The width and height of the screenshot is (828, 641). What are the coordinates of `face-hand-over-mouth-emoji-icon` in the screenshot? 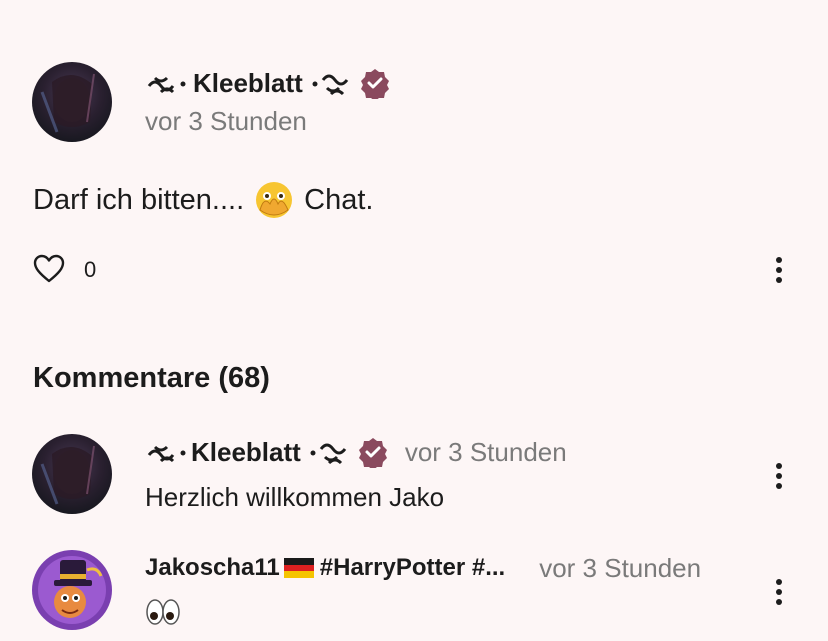 It's located at (274, 200).